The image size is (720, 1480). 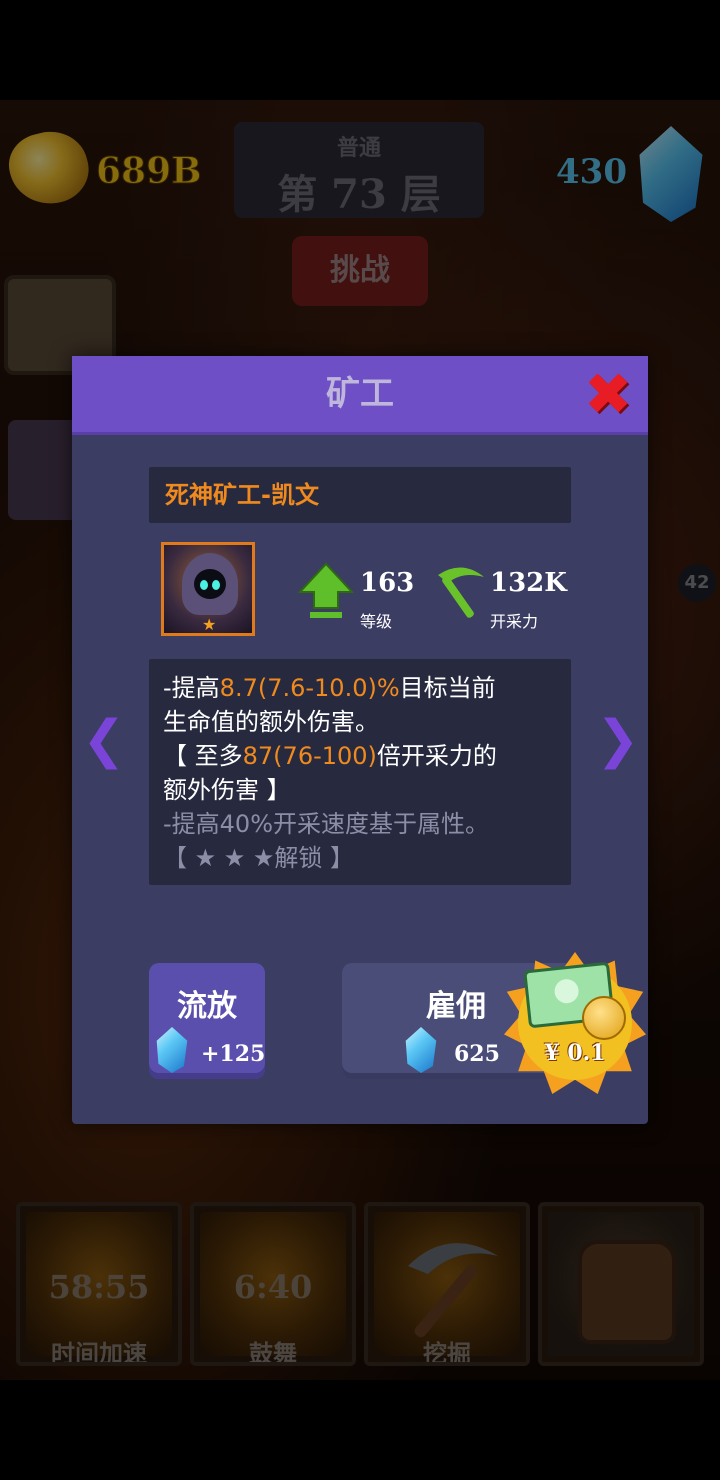 I want to click on dialog-title: 矿工, so click(x=360, y=394).